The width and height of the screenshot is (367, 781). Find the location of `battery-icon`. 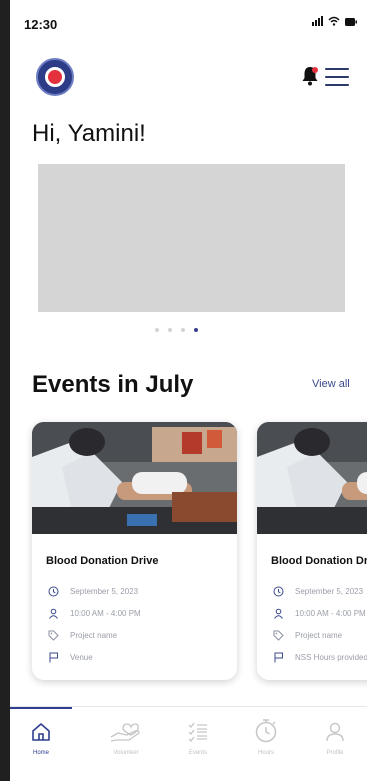

battery-icon is located at coordinates (351, 22).